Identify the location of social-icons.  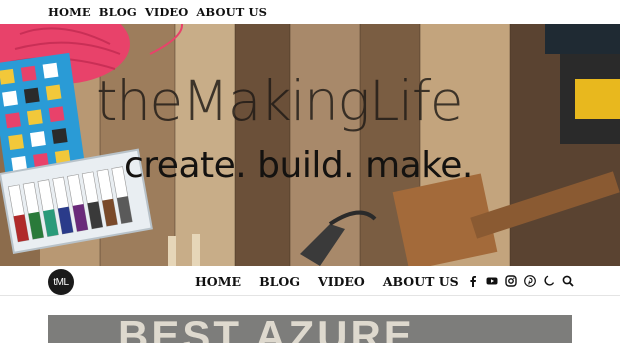
(520, 281).